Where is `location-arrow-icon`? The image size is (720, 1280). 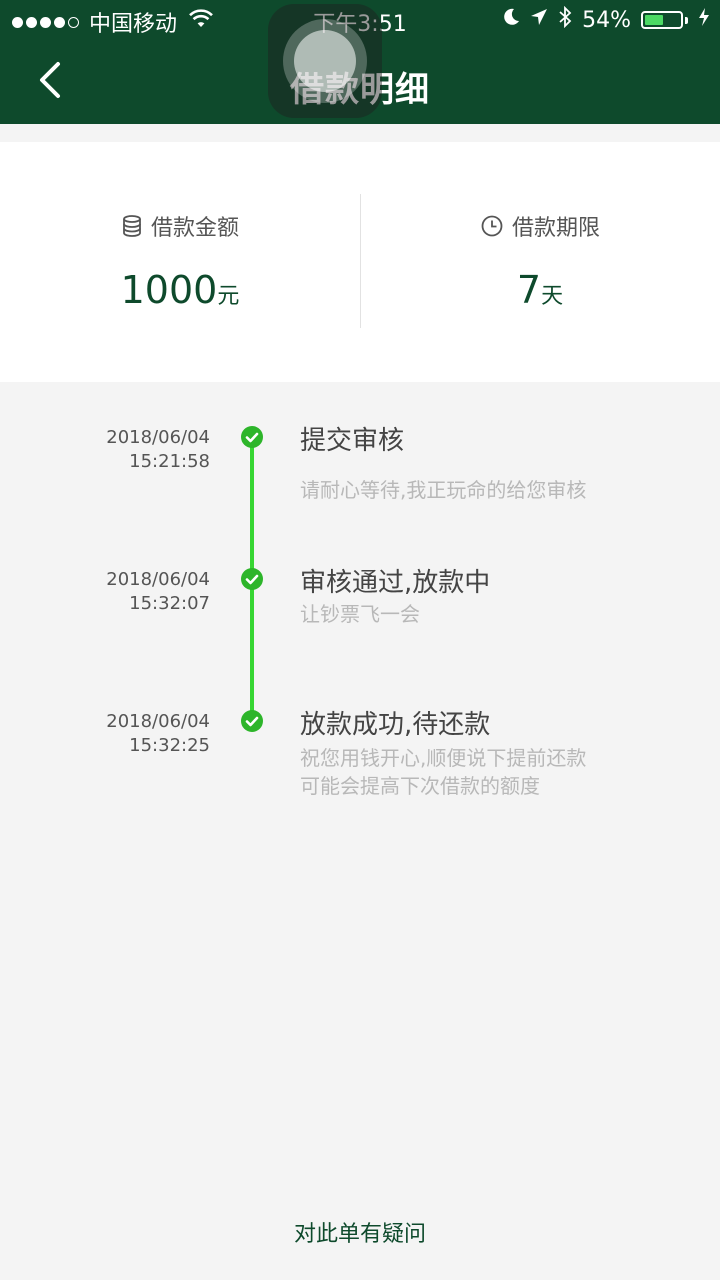 location-arrow-icon is located at coordinates (539, 20).